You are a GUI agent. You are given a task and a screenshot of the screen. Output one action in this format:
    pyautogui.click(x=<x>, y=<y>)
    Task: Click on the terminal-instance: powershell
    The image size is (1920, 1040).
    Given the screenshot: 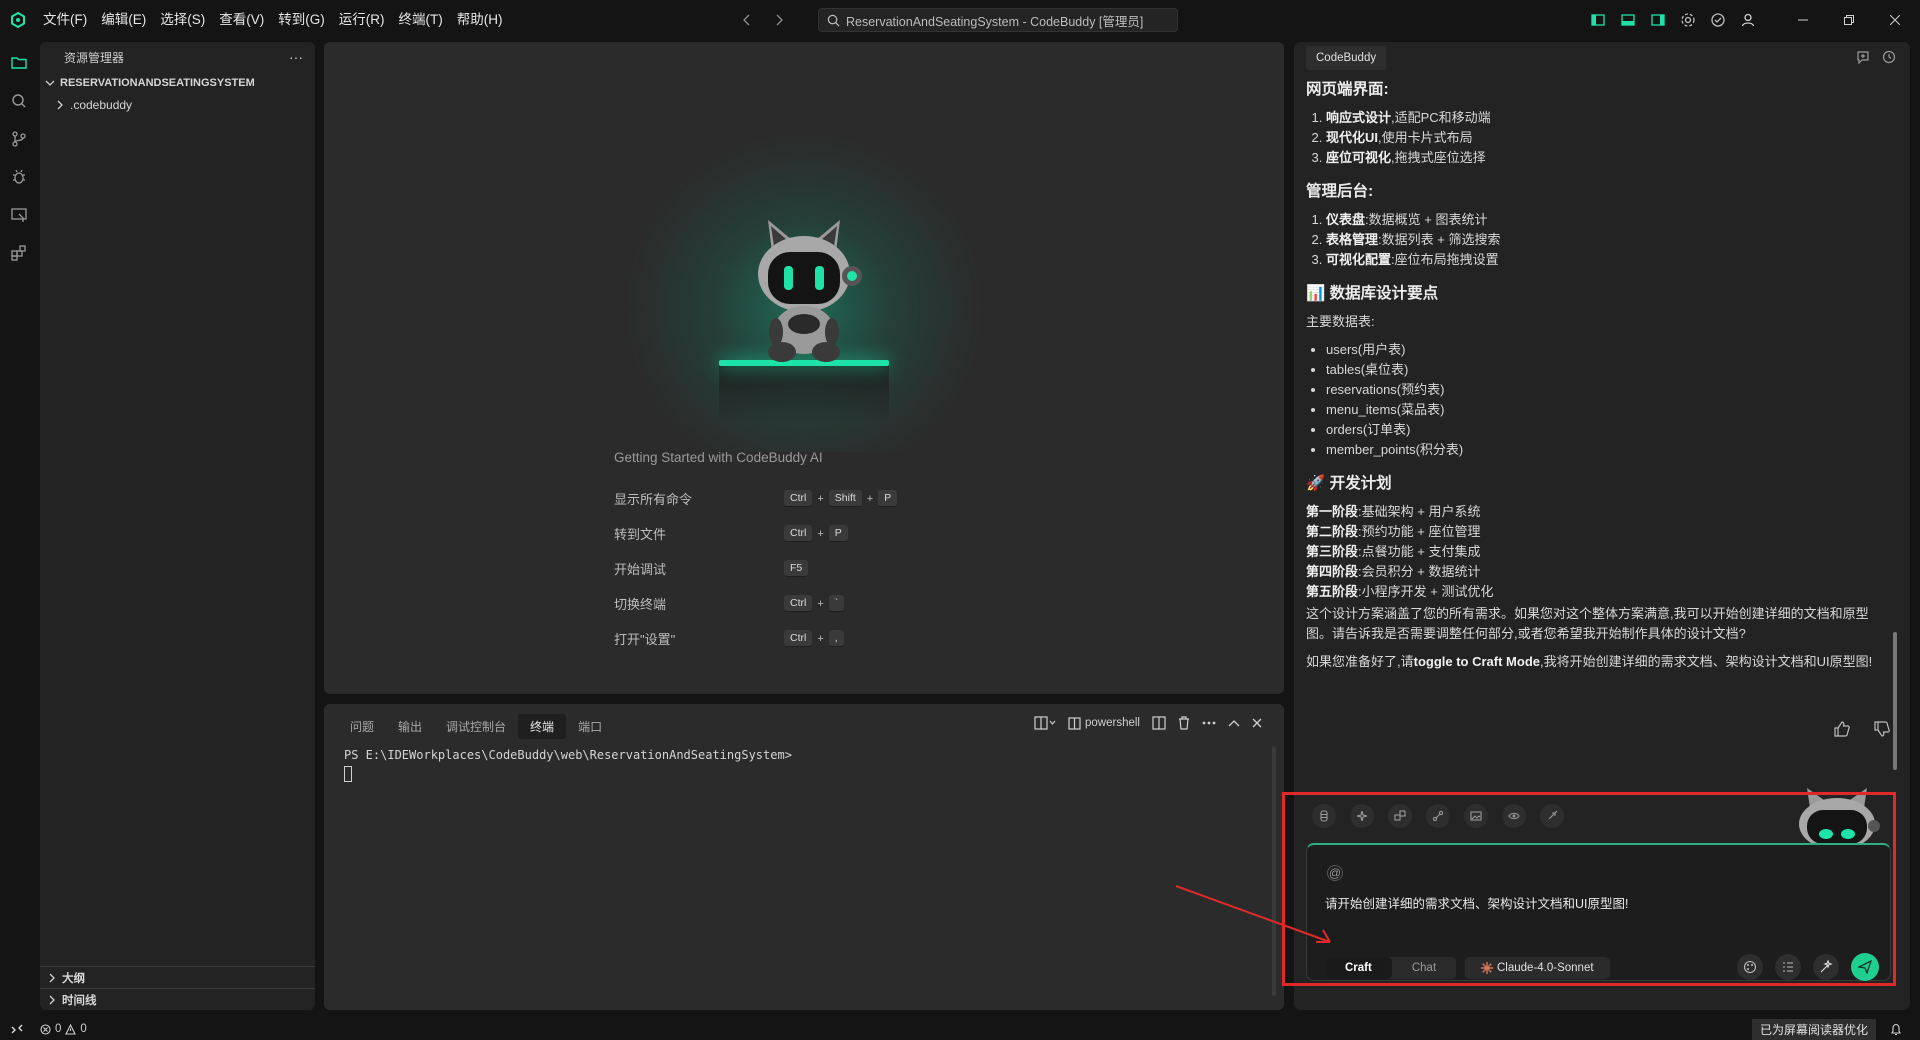 What is the action you would take?
    pyautogui.click(x=1104, y=723)
    